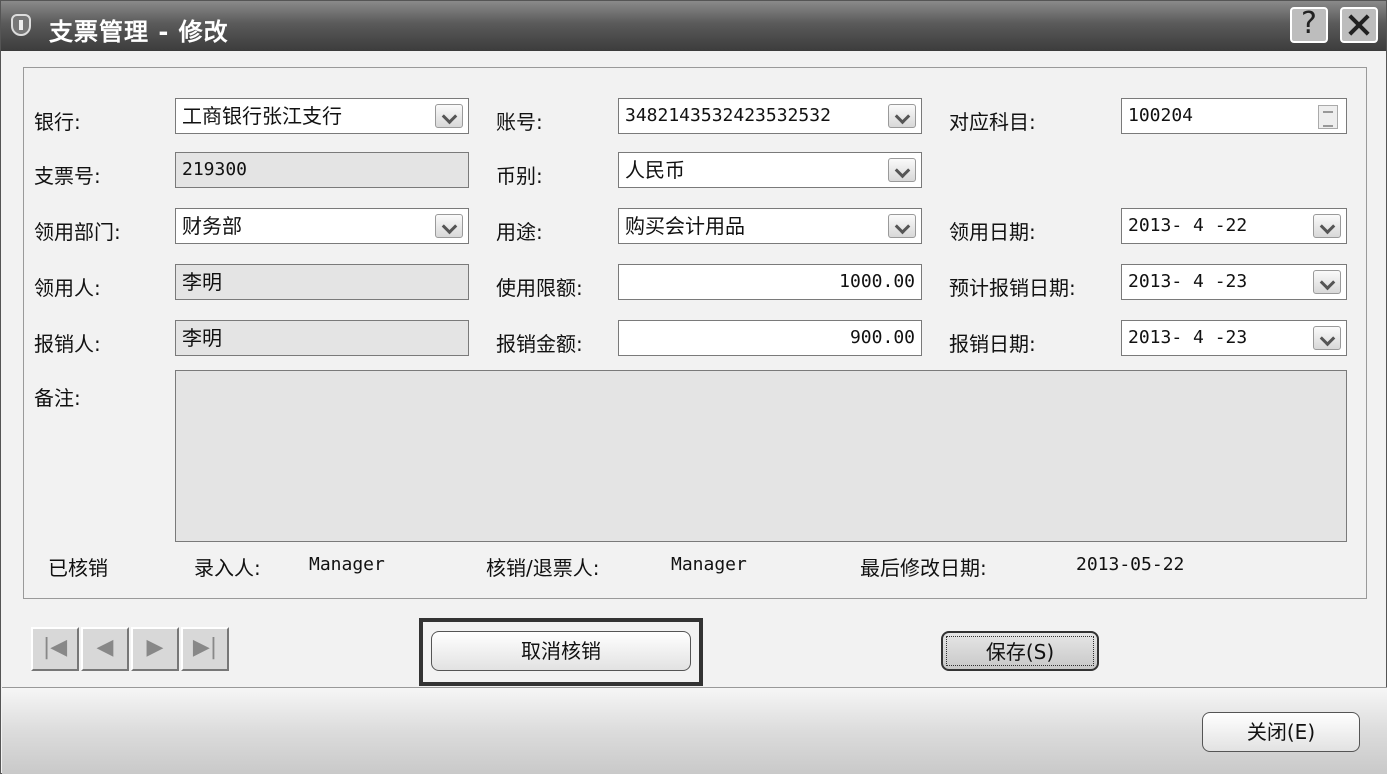 This screenshot has height=774, width=1387. What do you see at coordinates (347, 564) in the screenshot?
I see `entered-by-value: Manager` at bounding box center [347, 564].